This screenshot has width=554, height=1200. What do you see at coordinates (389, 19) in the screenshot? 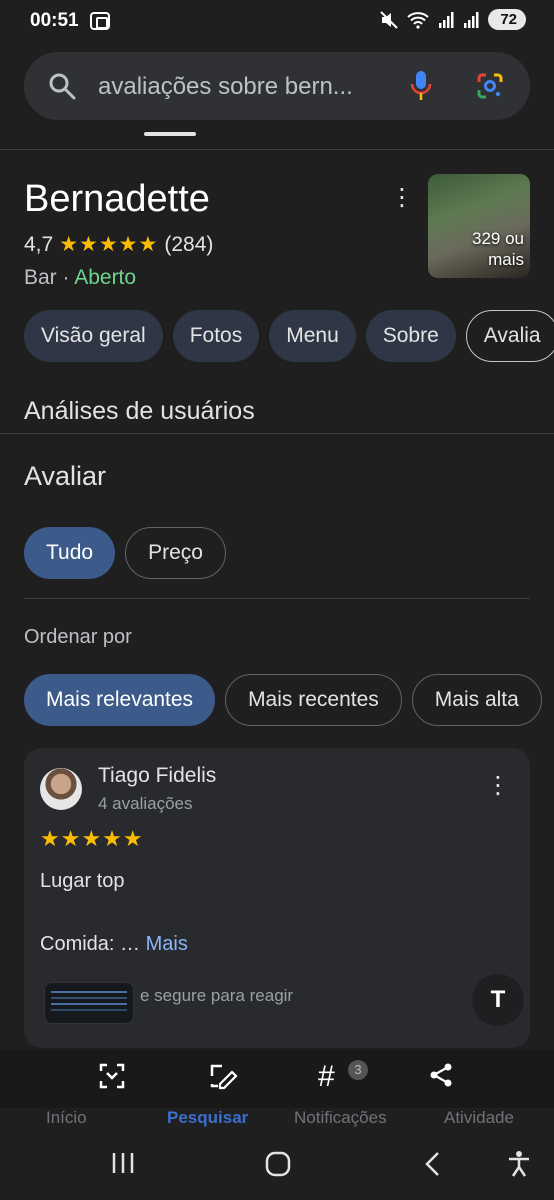
I see `mute-icon` at bounding box center [389, 19].